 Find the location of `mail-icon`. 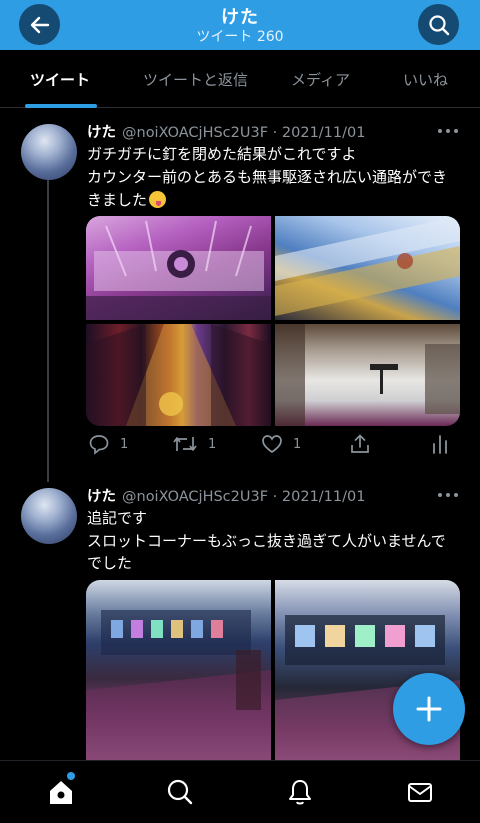

mail-icon is located at coordinates (420, 792).